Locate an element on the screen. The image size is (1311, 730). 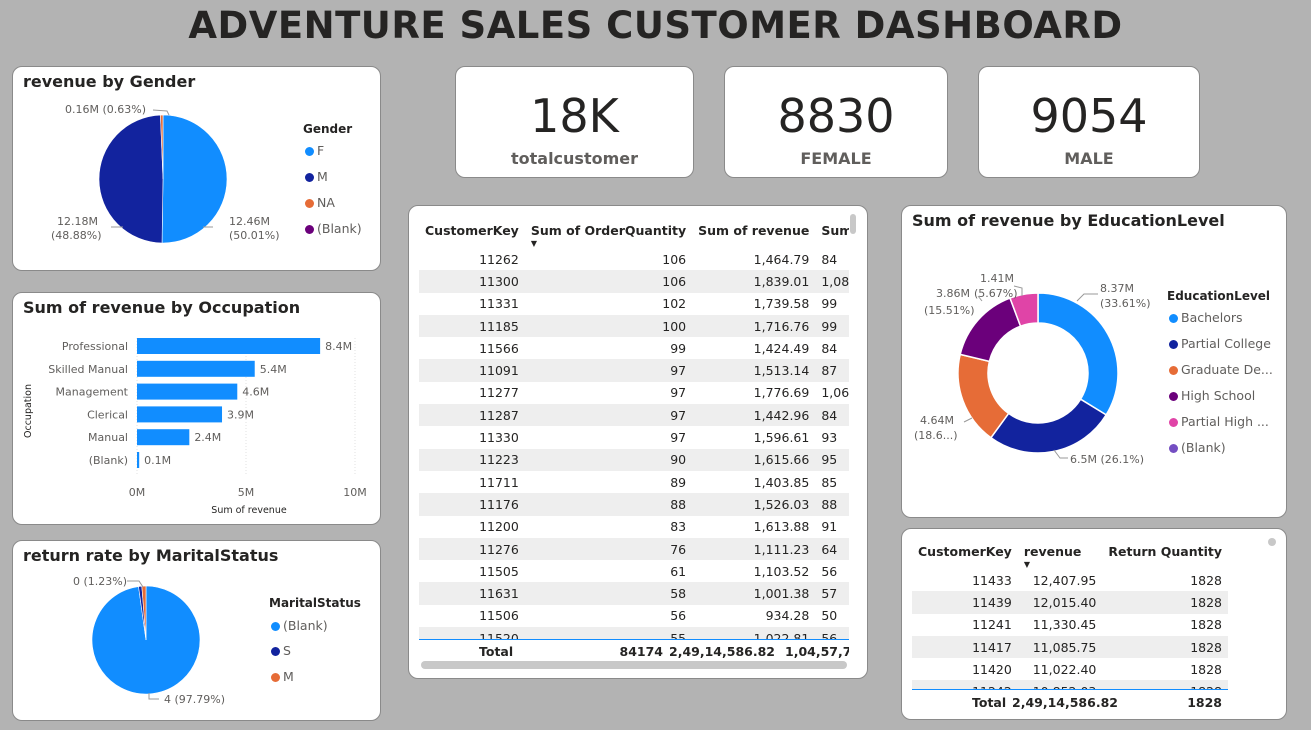
kpi-card-totalcustomer: 18K totalcustomer is located at coordinates (574, 122).